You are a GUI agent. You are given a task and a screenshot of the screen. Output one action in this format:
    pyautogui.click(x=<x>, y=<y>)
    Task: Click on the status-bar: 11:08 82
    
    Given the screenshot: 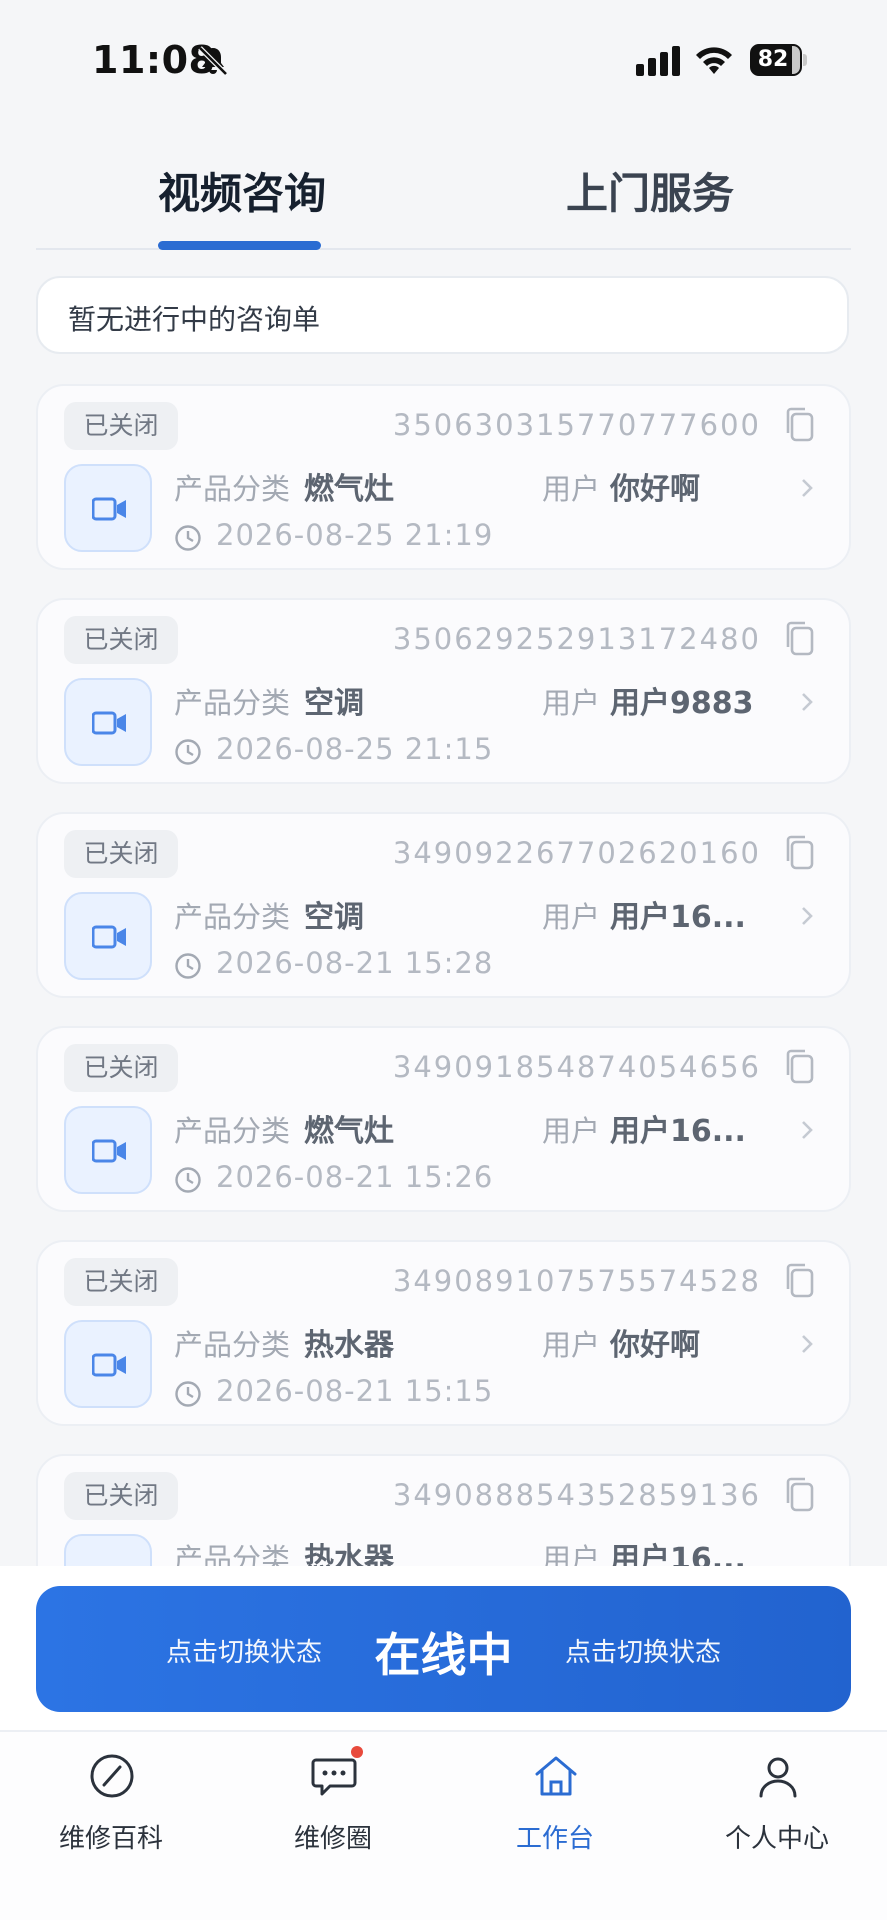 What is the action you would take?
    pyautogui.click(x=443, y=60)
    